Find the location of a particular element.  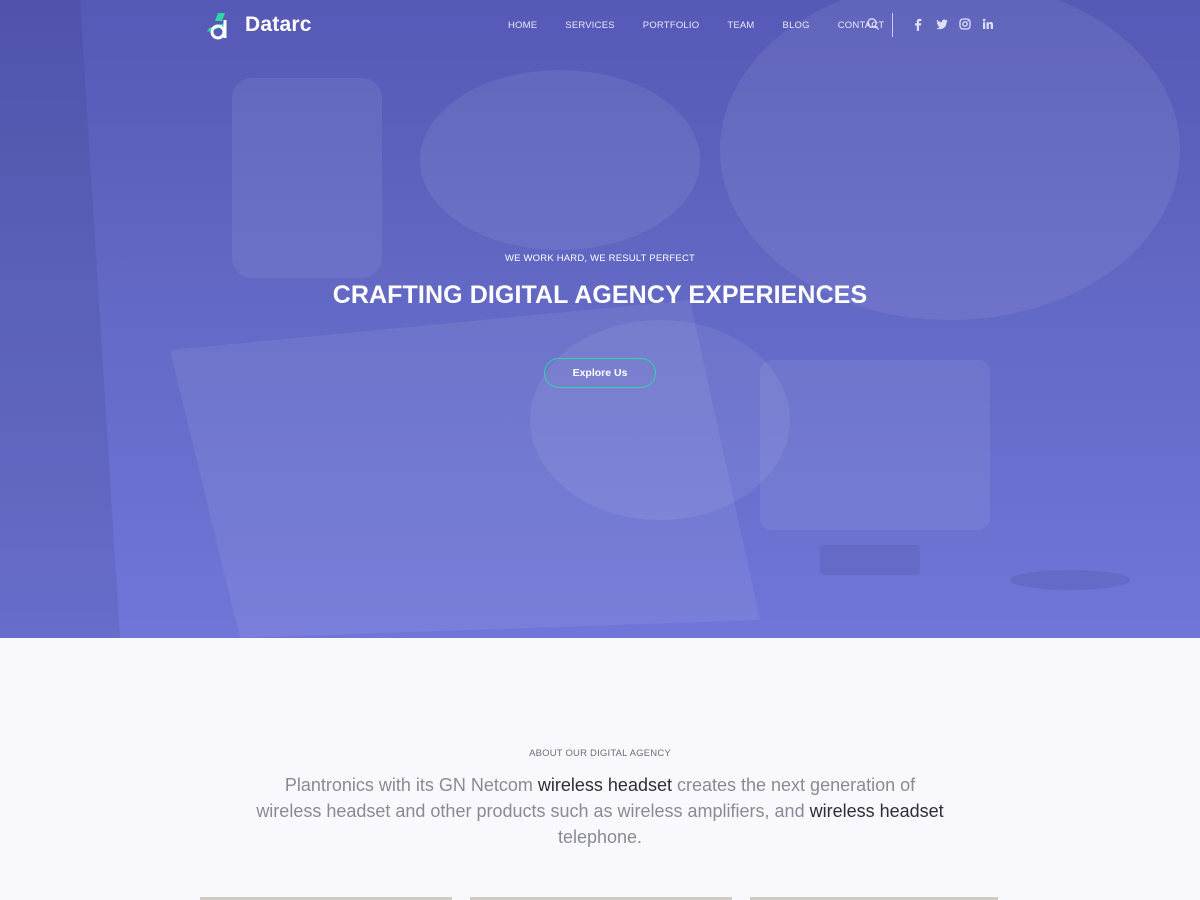

social-links is located at coordinates (959, 25).